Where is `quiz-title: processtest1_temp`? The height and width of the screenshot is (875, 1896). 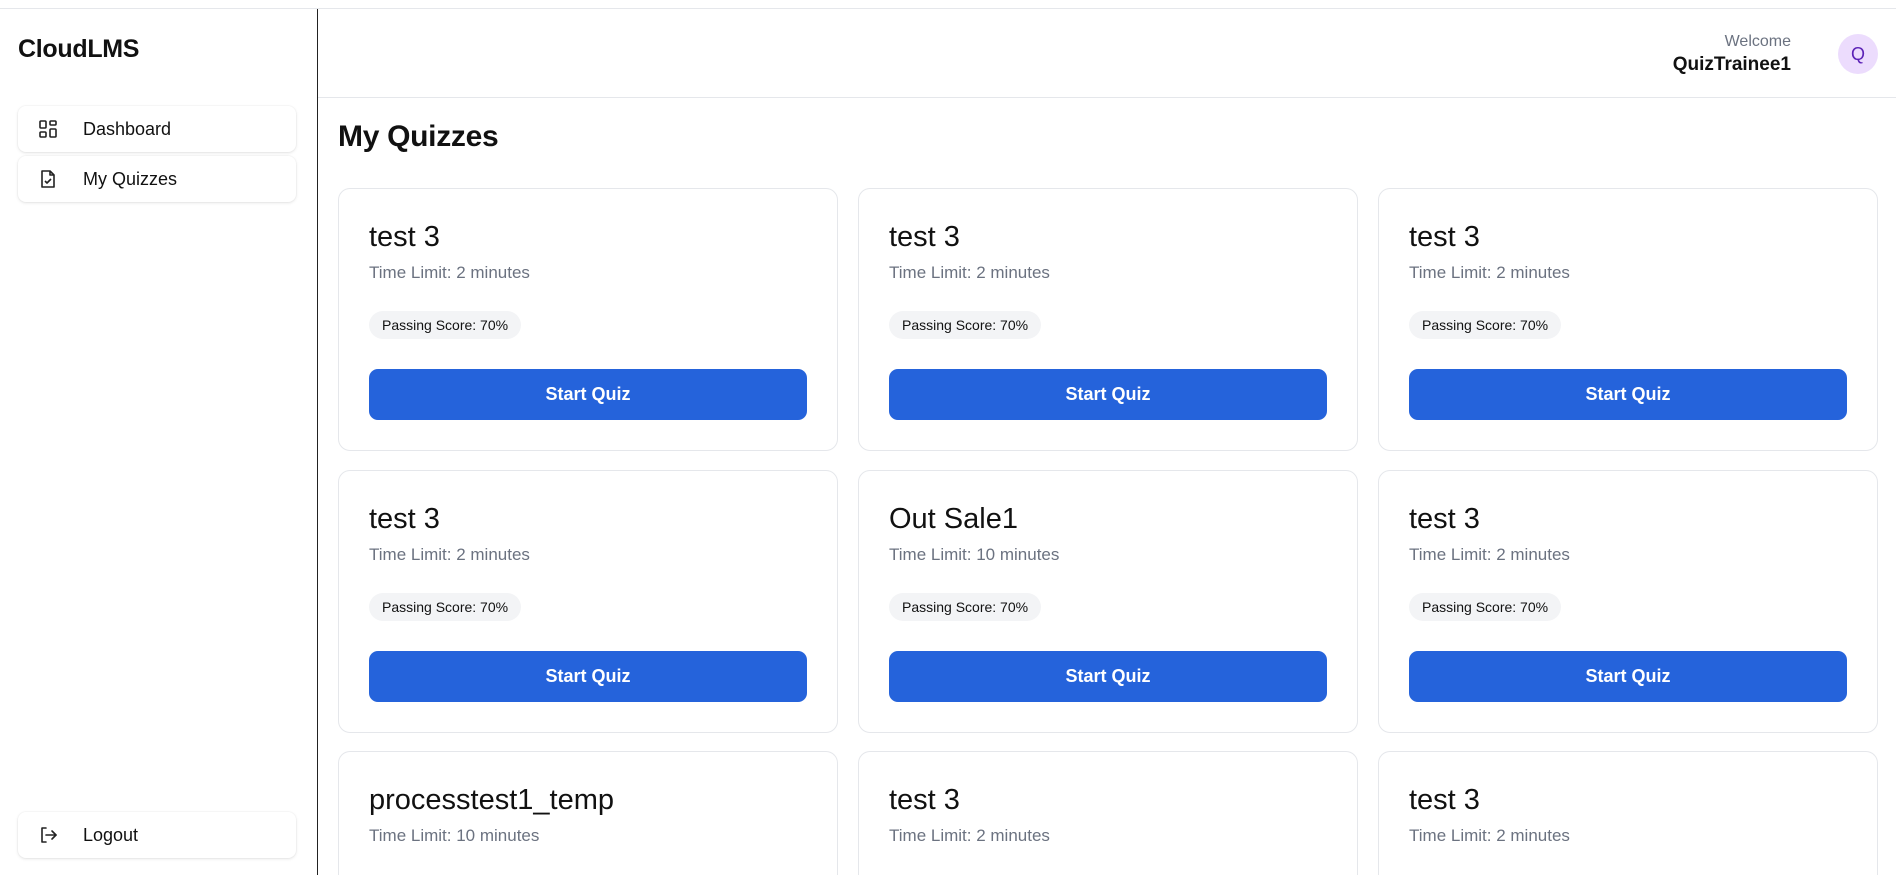 quiz-title: processtest1_temp is located at coordinates (492, 800).